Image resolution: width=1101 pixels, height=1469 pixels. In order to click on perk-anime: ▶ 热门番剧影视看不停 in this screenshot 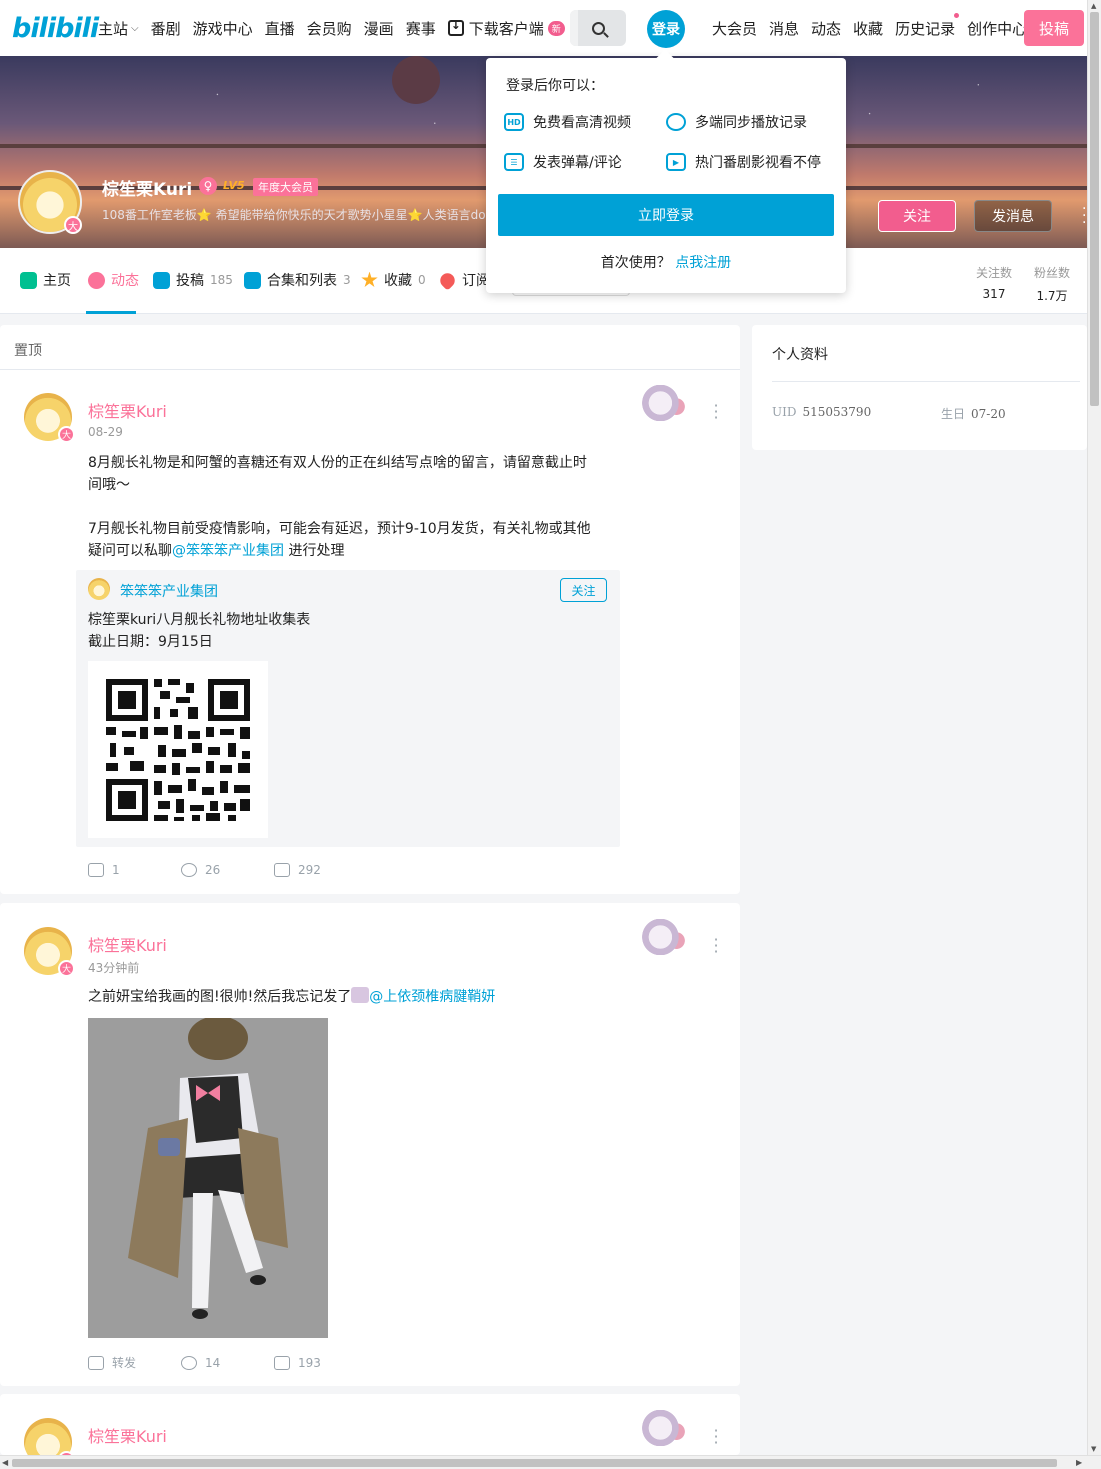, I will do `click(743, 162)`.